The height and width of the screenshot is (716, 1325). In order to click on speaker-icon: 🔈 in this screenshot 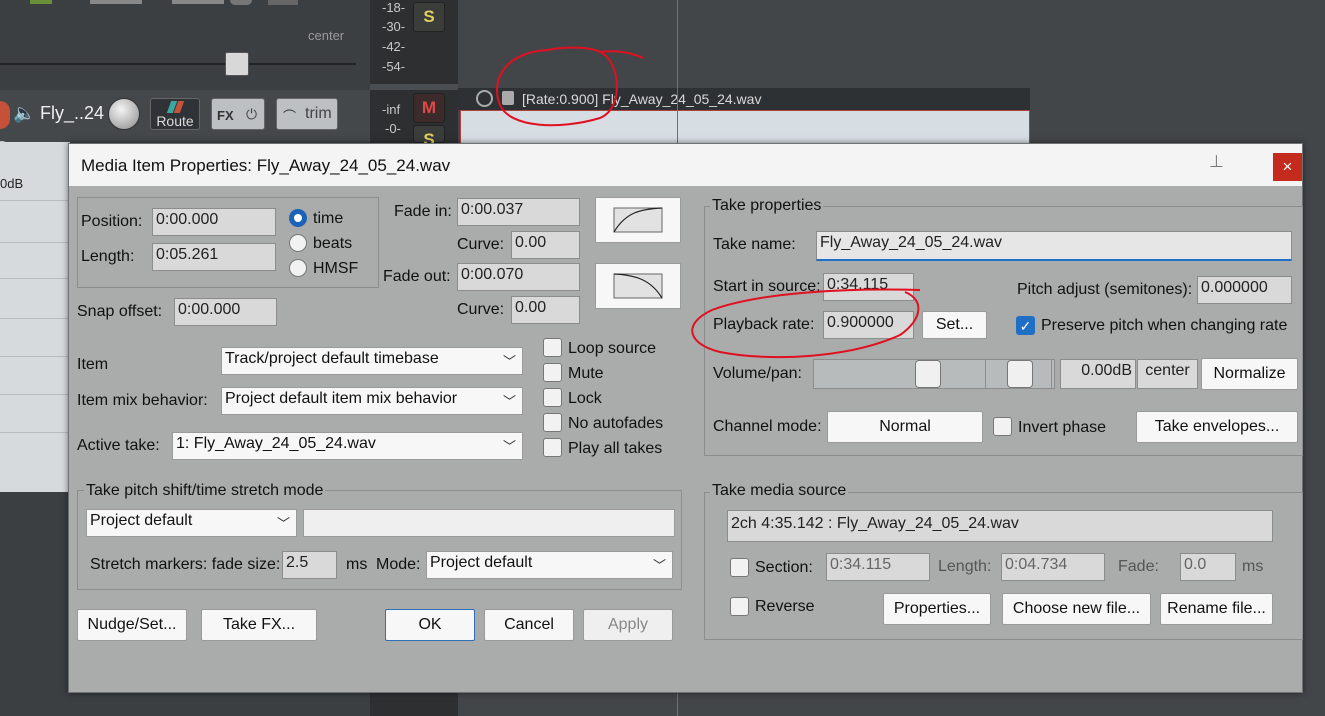, I will do `click(24, 113)`.